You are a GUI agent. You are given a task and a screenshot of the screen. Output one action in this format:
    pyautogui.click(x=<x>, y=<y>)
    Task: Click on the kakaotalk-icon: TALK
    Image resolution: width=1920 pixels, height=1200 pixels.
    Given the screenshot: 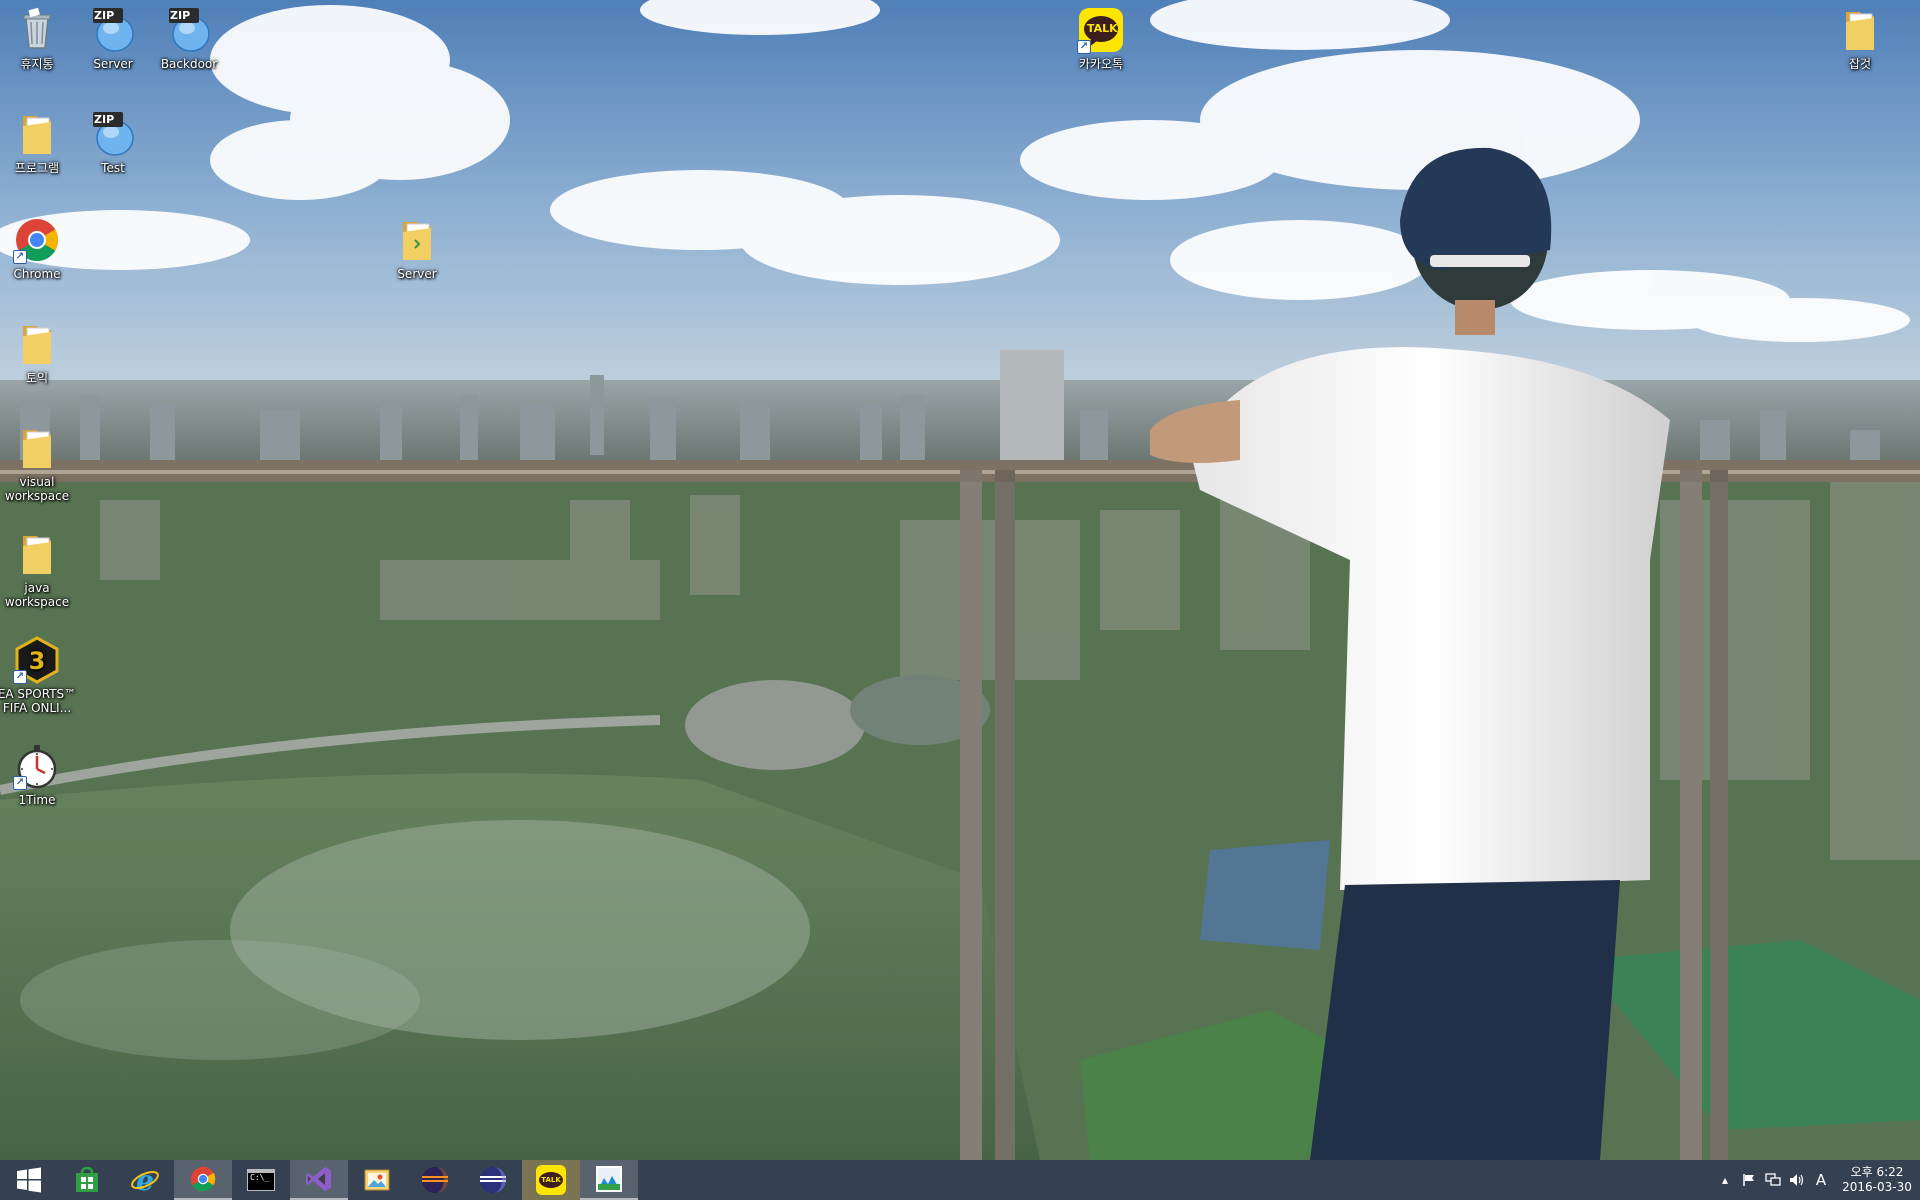 What is the action you would take?
    pyautogui.click(x=551, y=1180)
    